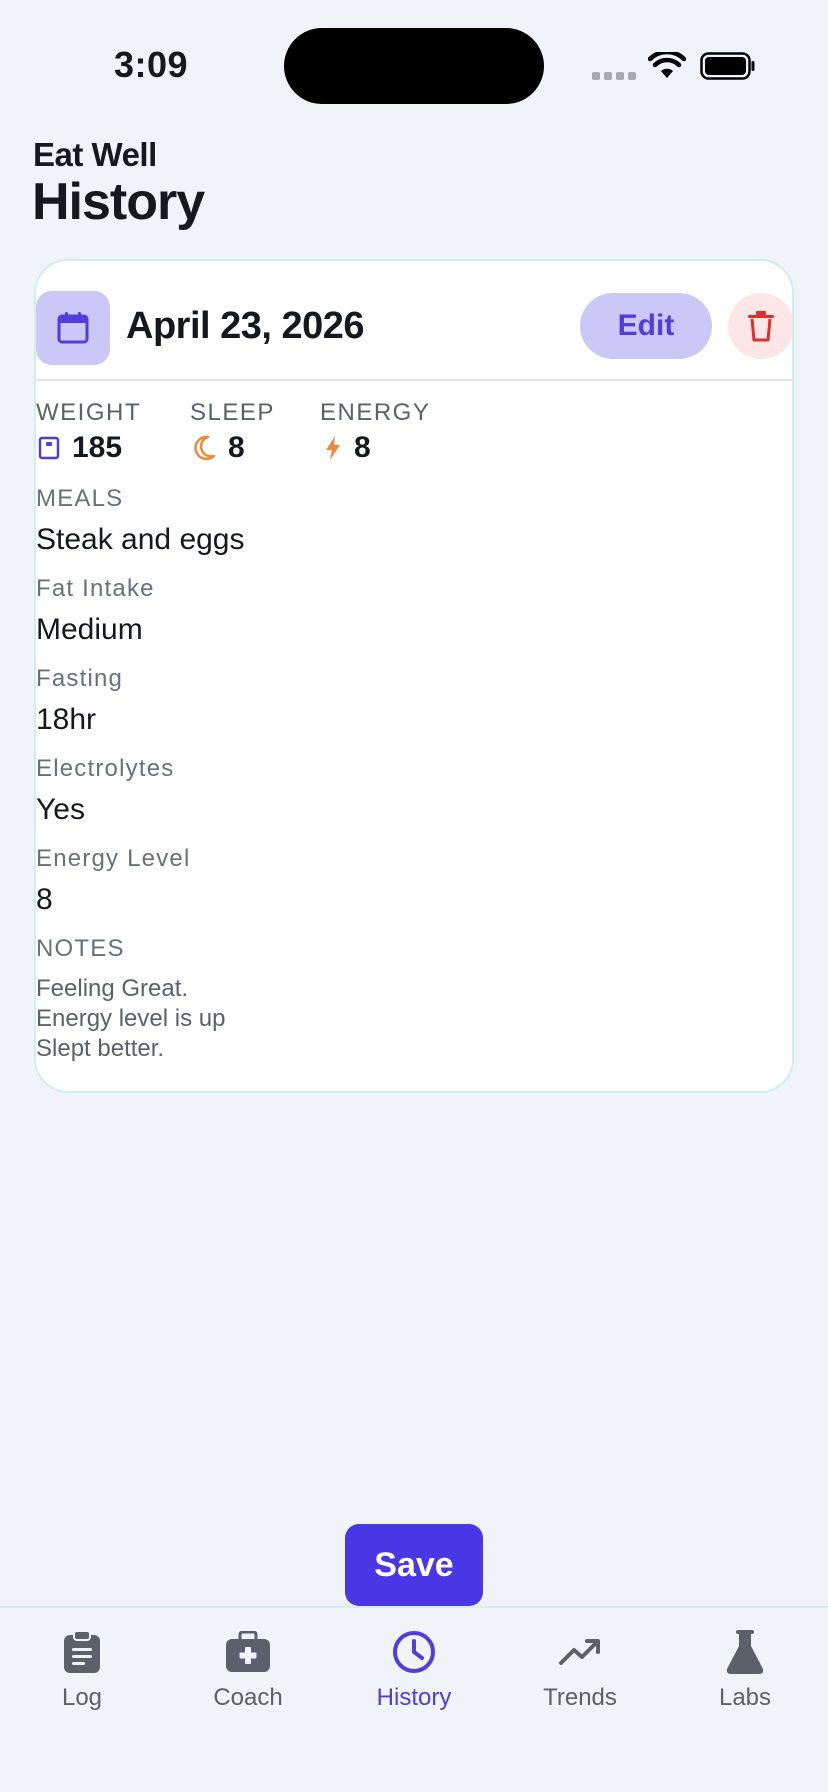  What do you see at coordinates (347, 448) in the screenshot?
I see `energy-stat: 8` at bounding box center [347, 448].